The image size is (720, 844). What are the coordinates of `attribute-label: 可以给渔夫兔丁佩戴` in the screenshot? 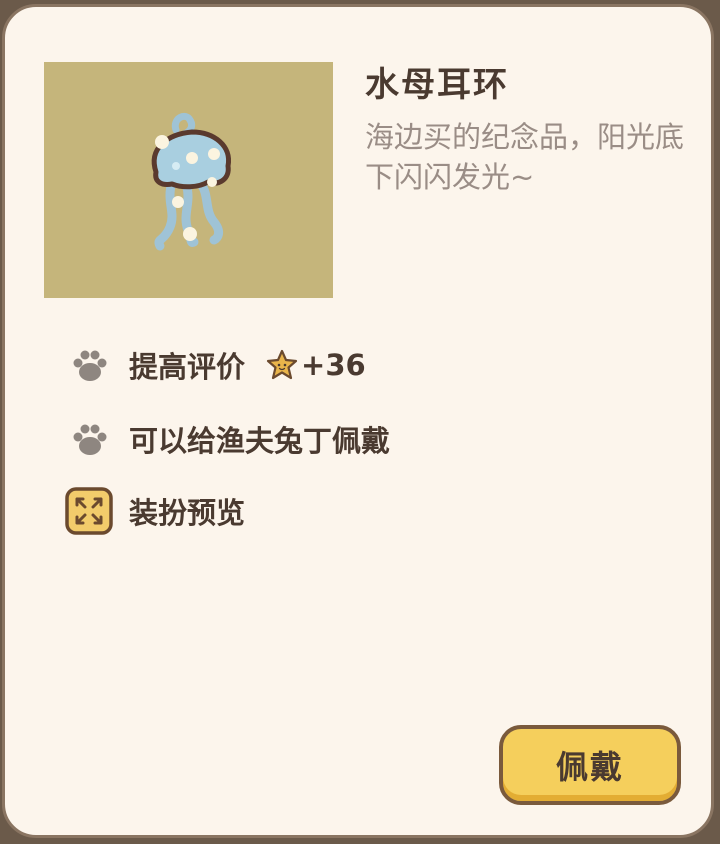 It's located at (260, 441).